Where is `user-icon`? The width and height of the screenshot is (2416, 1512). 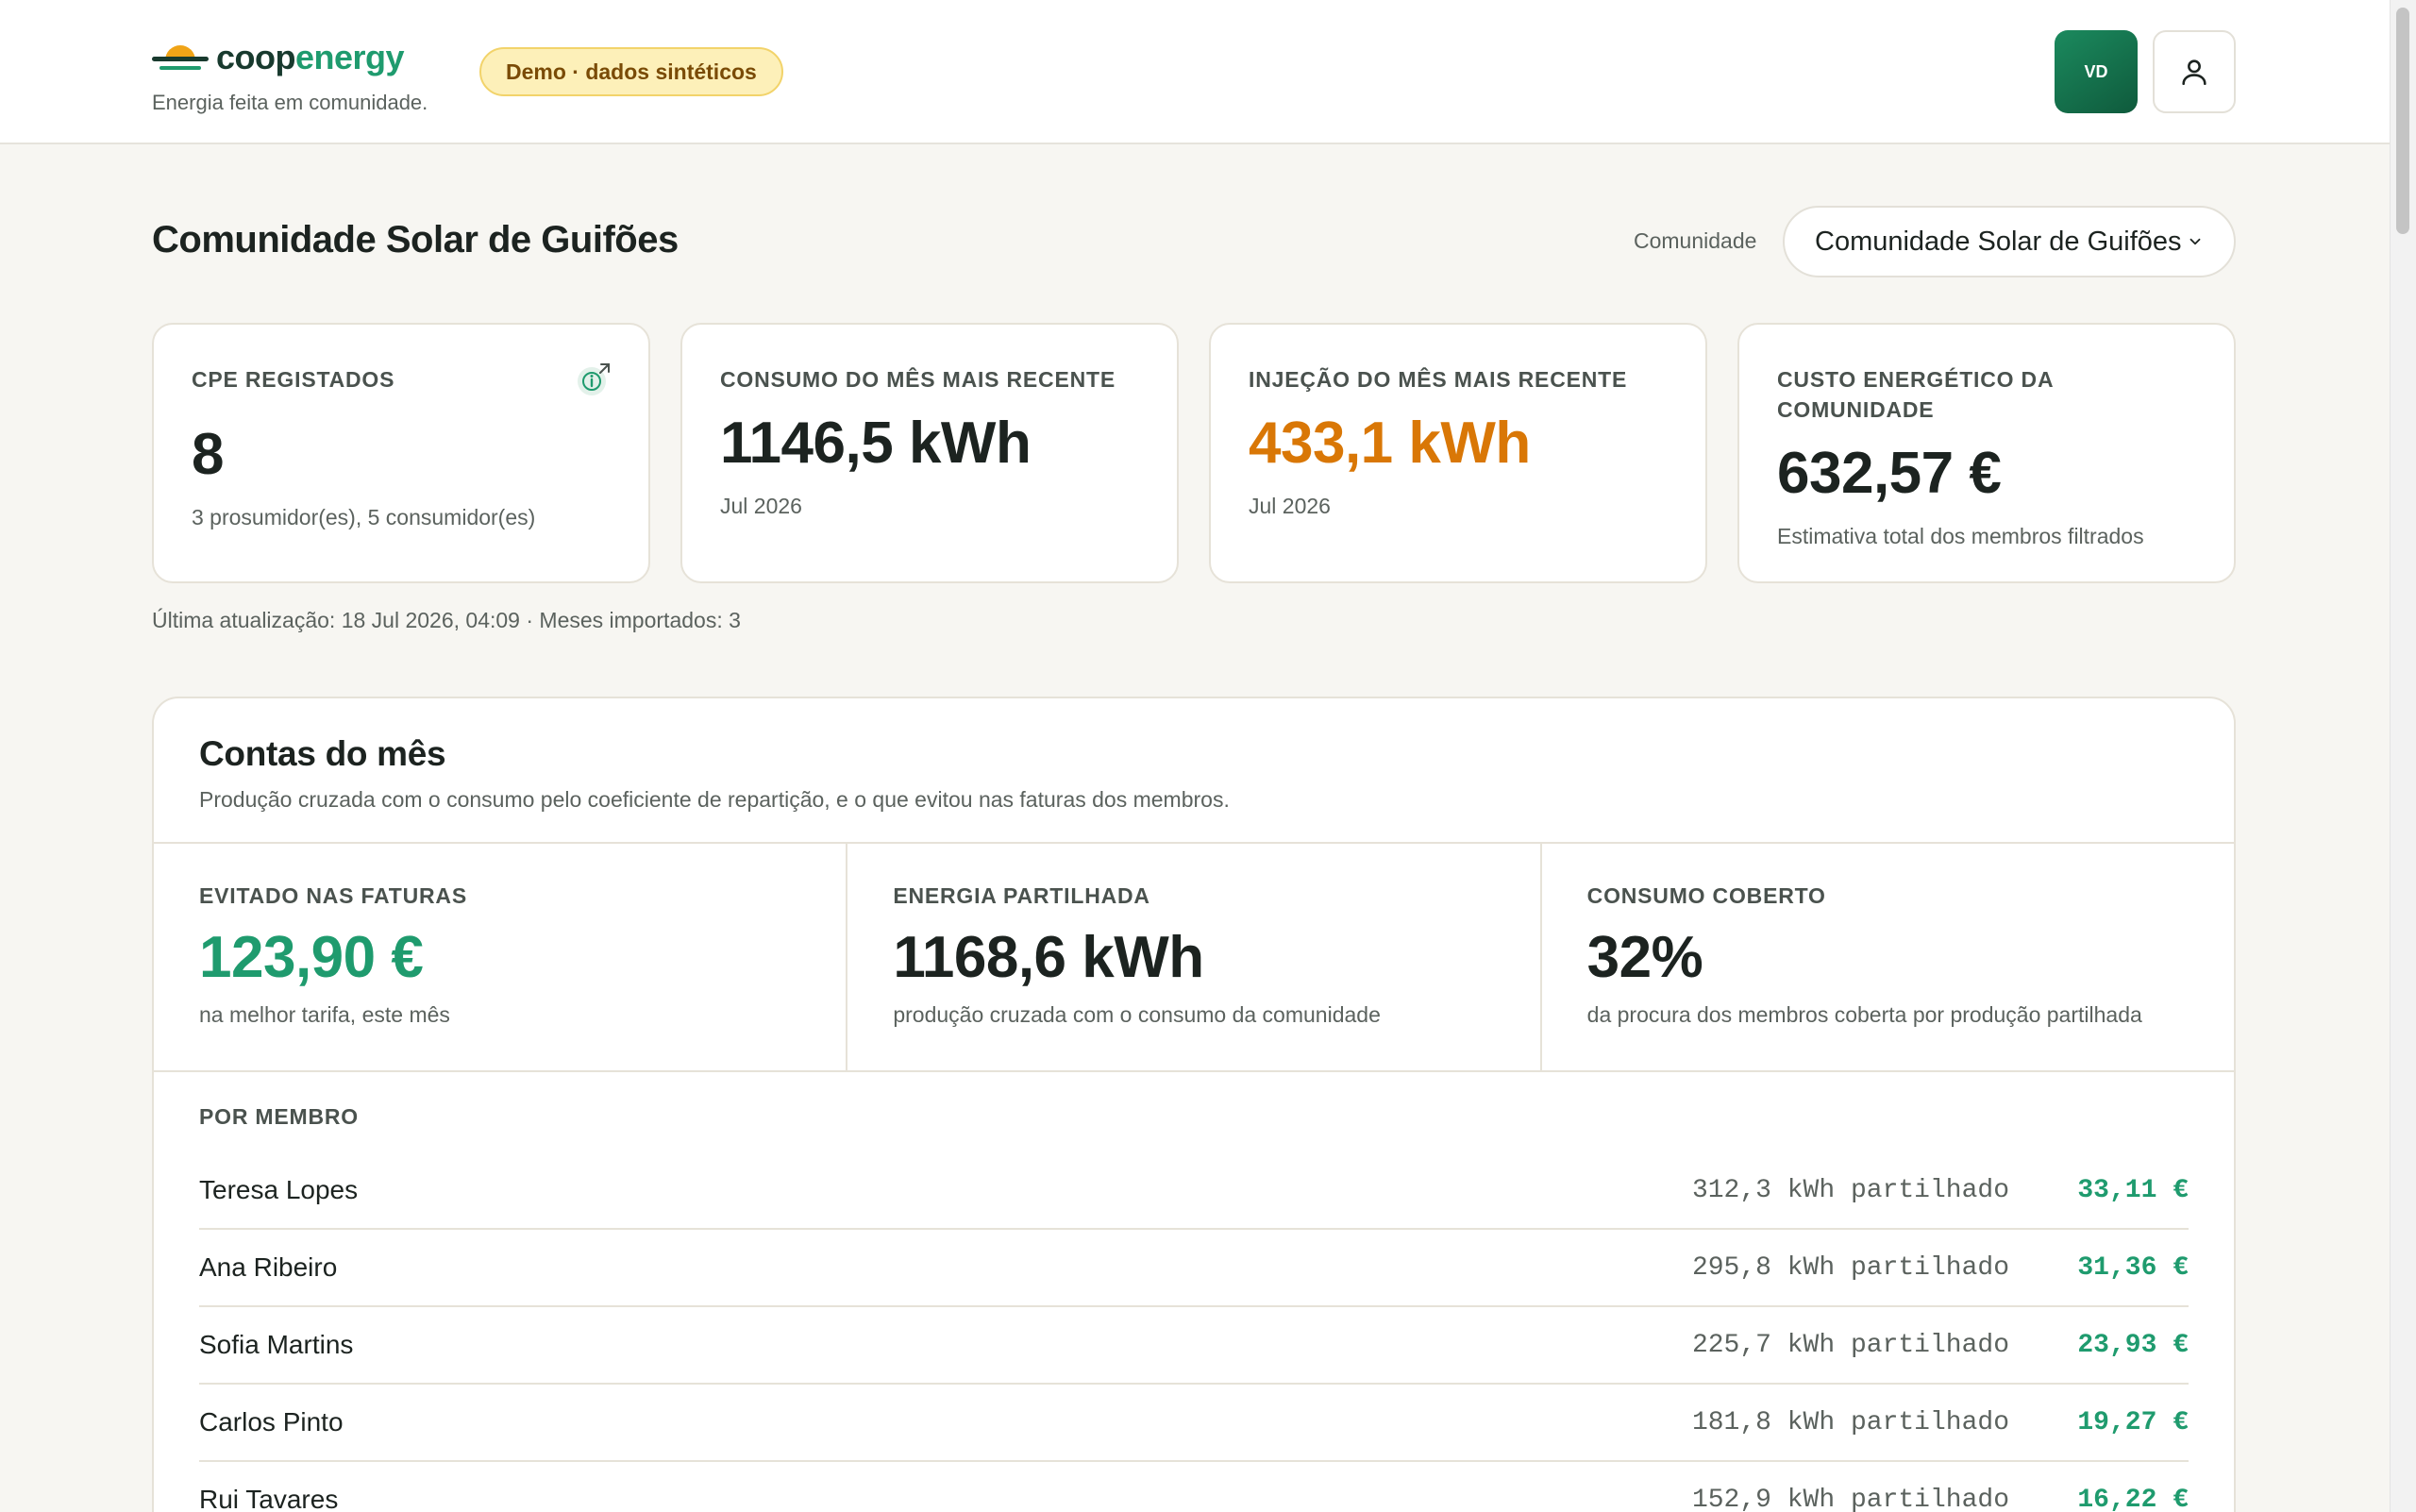
user-icon is located at coordinates (2194, 72).